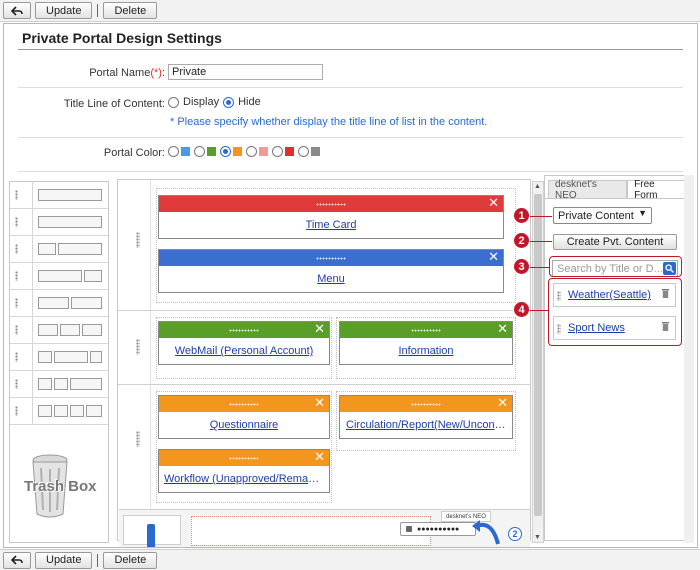 This screenshot has width=700, height=570. What do you see at coordinates (244, 343) in the screenshot?
I see `portlet-webmail: ✕ WebMail (Personal Account)` at bounding box center [244, 343].